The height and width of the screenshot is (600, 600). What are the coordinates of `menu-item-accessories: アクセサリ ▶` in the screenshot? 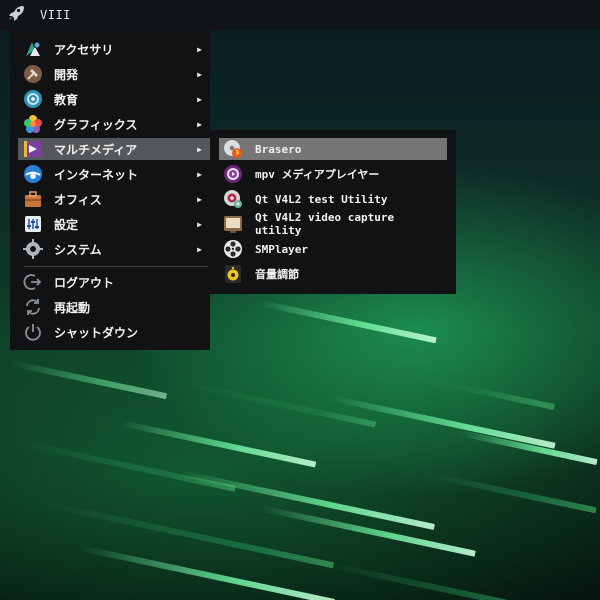 It's located at (115, 49).